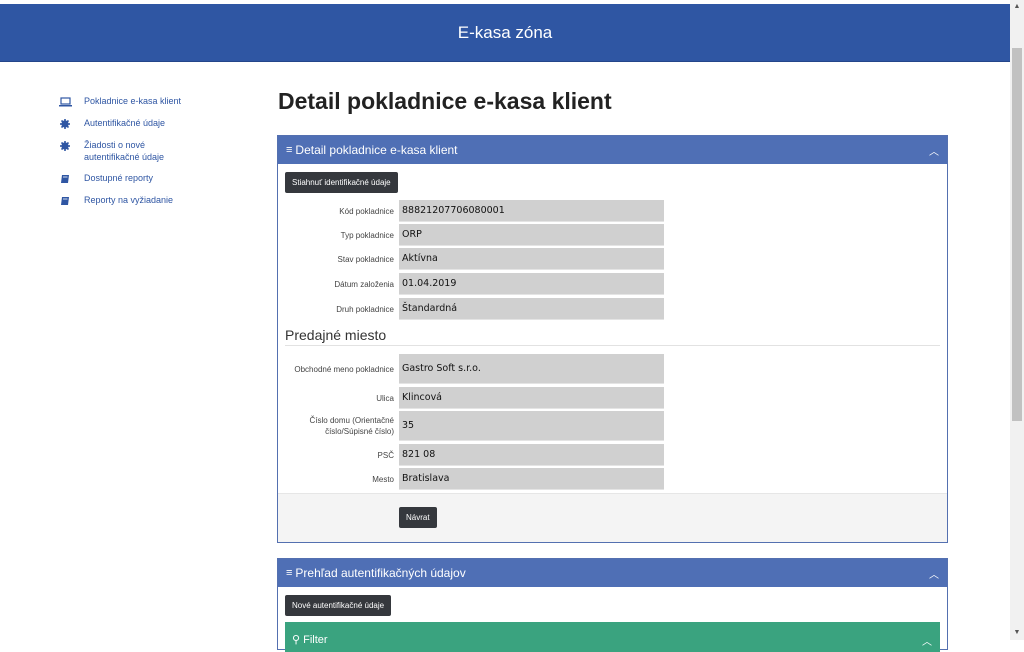 The image size is (1024, 652). What do you see at coordinates (531, 479) in the screenshot?
I see `field-value: Bratislava` at bounding box center [531, 479].